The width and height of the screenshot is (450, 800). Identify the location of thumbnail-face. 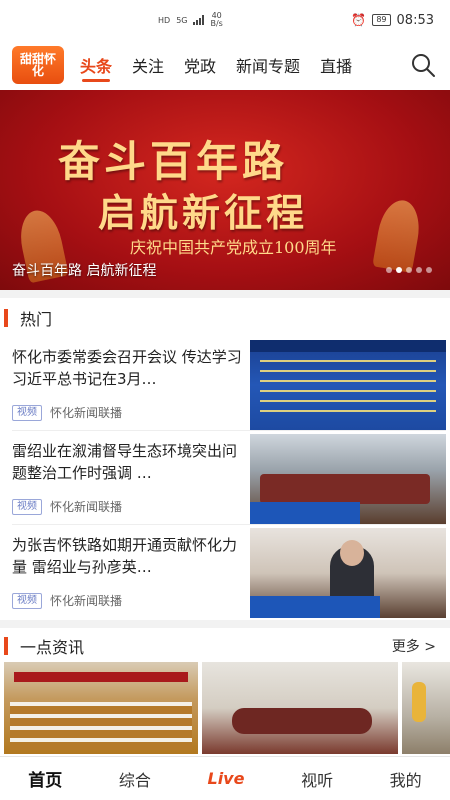
(352, 553).